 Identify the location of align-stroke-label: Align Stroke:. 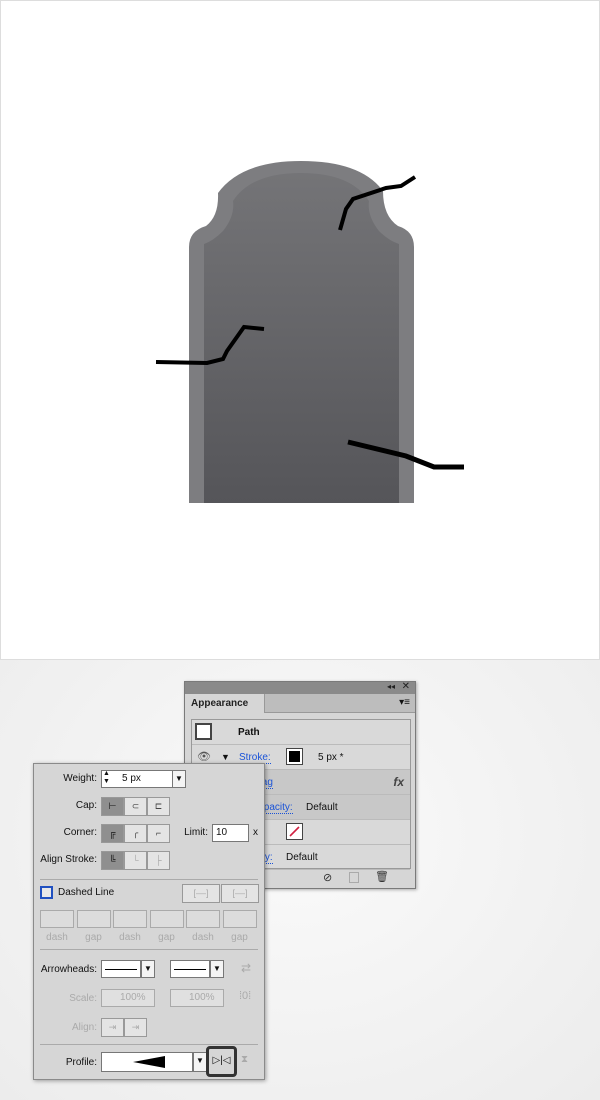
(68, 859).